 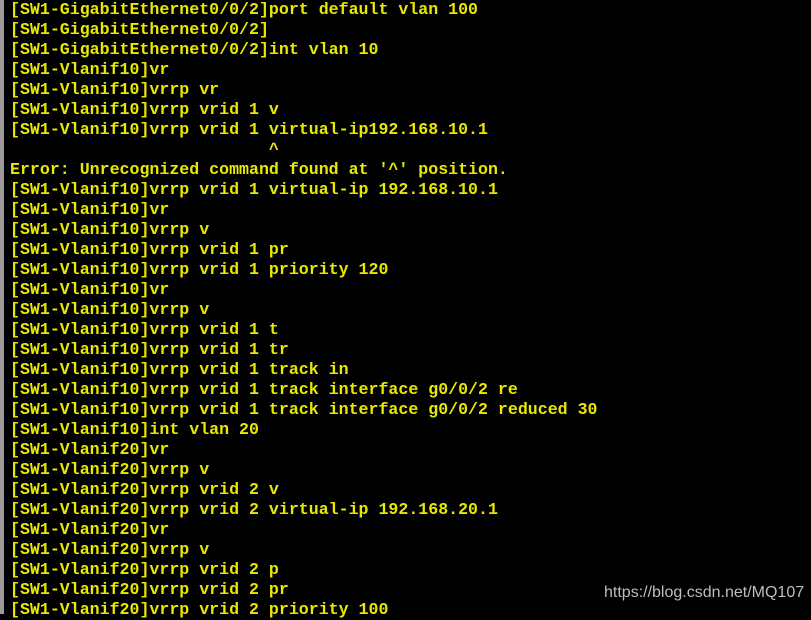 I want to click on terminal-line: [SW1-Vlanif10]vrrp vrid 1 t, so click(x=144, y=329).